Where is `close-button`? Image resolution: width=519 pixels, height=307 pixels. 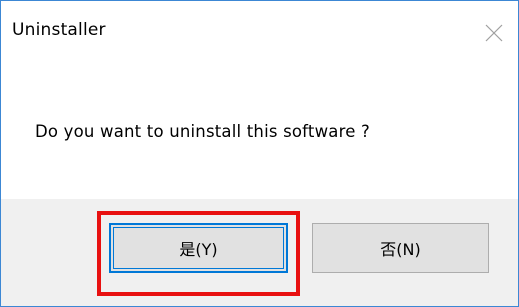 close-button is located at coordinates (495, 32).